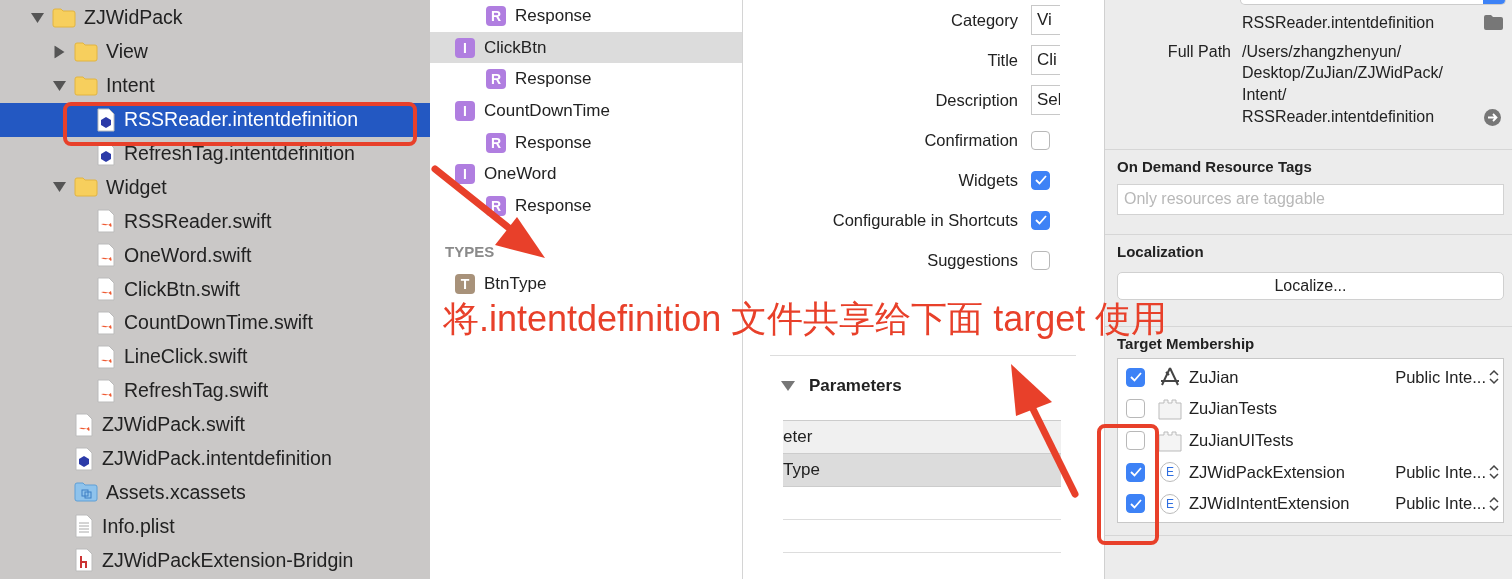 This screenshot has width=1512, height=579. I want to click on text-field: Vi, so click(1045, 20).